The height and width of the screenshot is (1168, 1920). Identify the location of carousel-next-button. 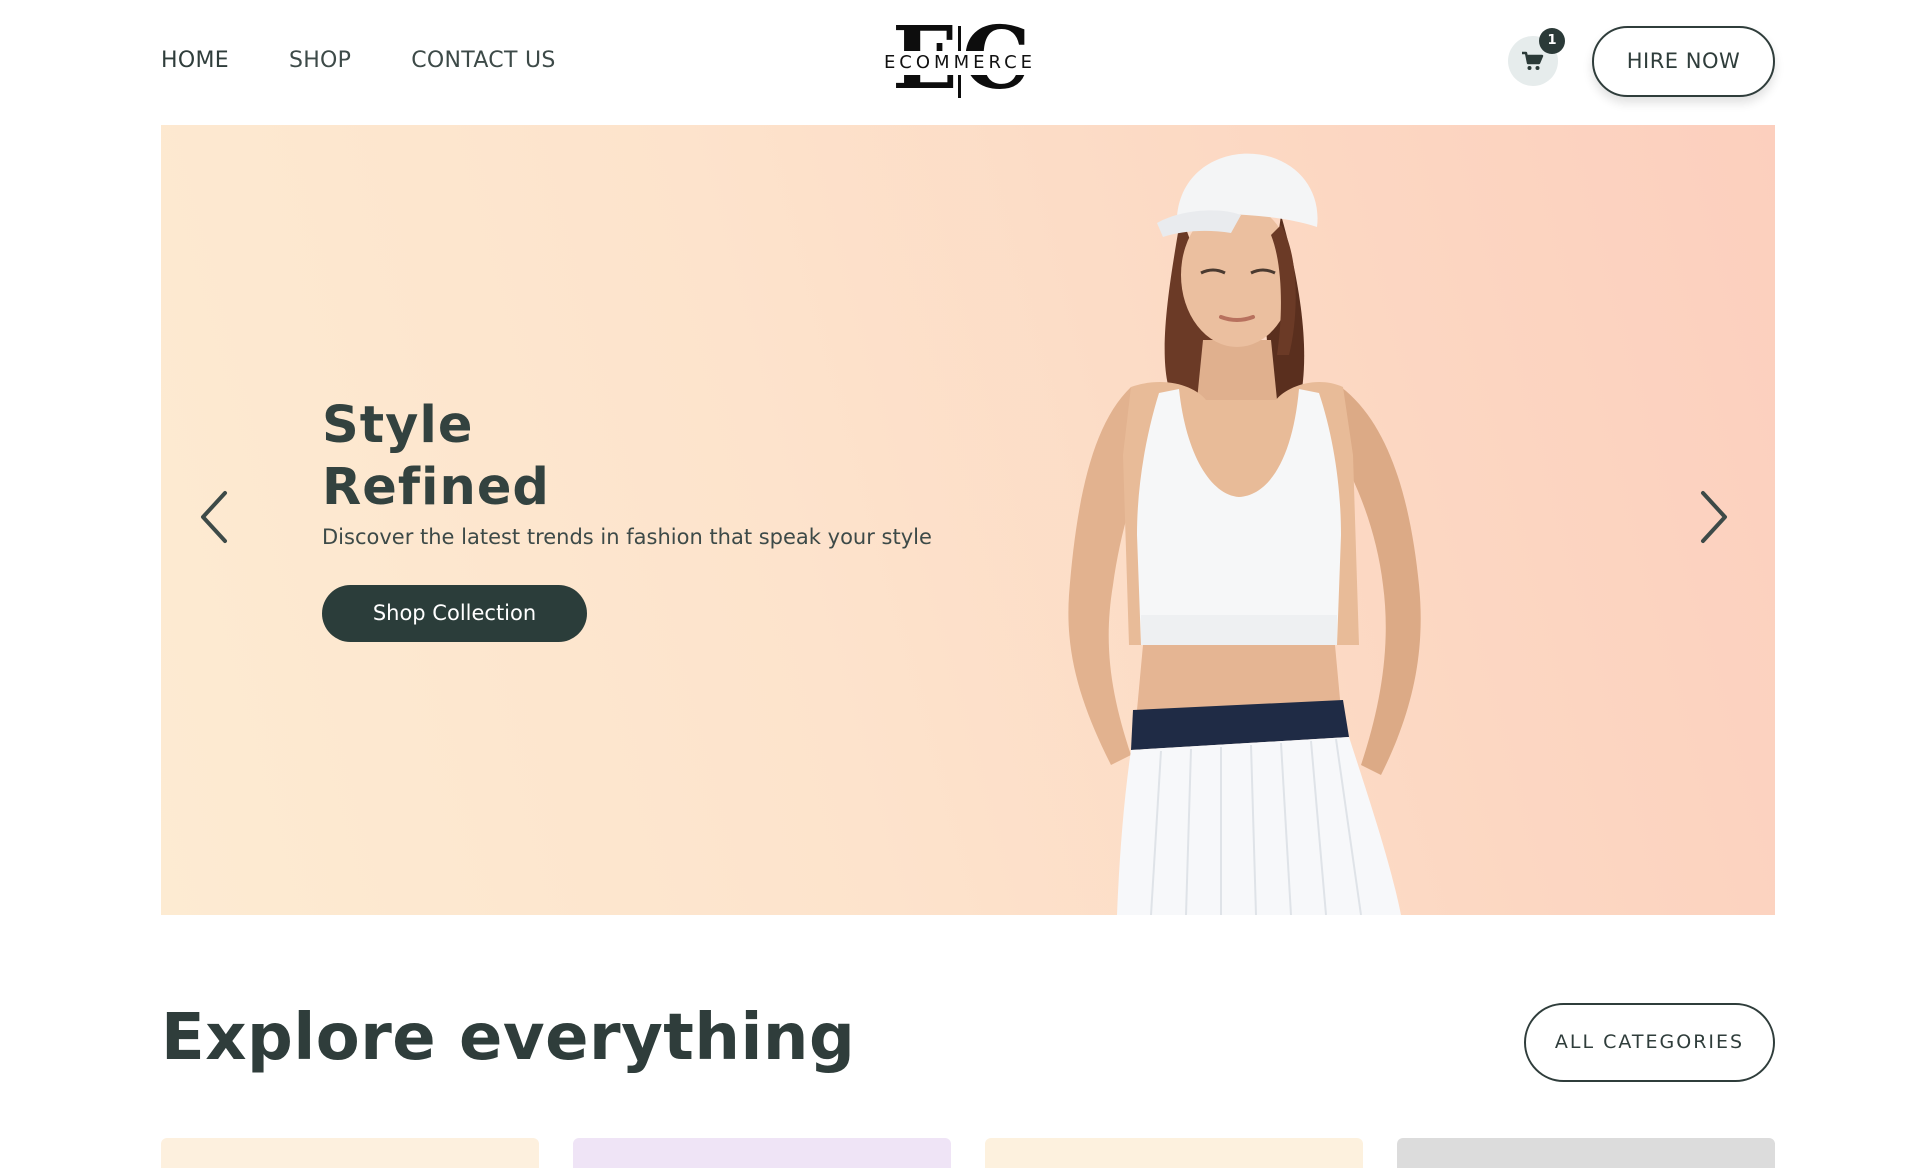
(1713, 517).